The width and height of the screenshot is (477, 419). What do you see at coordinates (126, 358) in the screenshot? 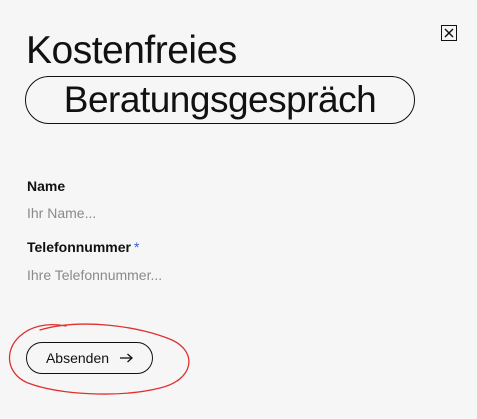
I see `arrow-right-icon` at bounding box center [126, 358].